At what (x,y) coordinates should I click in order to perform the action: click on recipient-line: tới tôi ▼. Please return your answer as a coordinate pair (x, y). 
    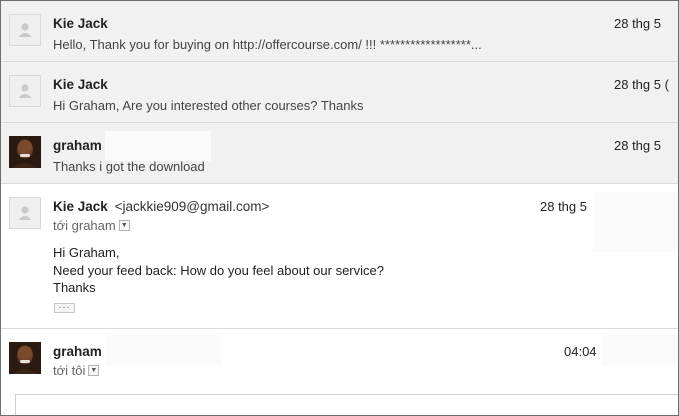
    Looking at the image, I should click on (76, 370).